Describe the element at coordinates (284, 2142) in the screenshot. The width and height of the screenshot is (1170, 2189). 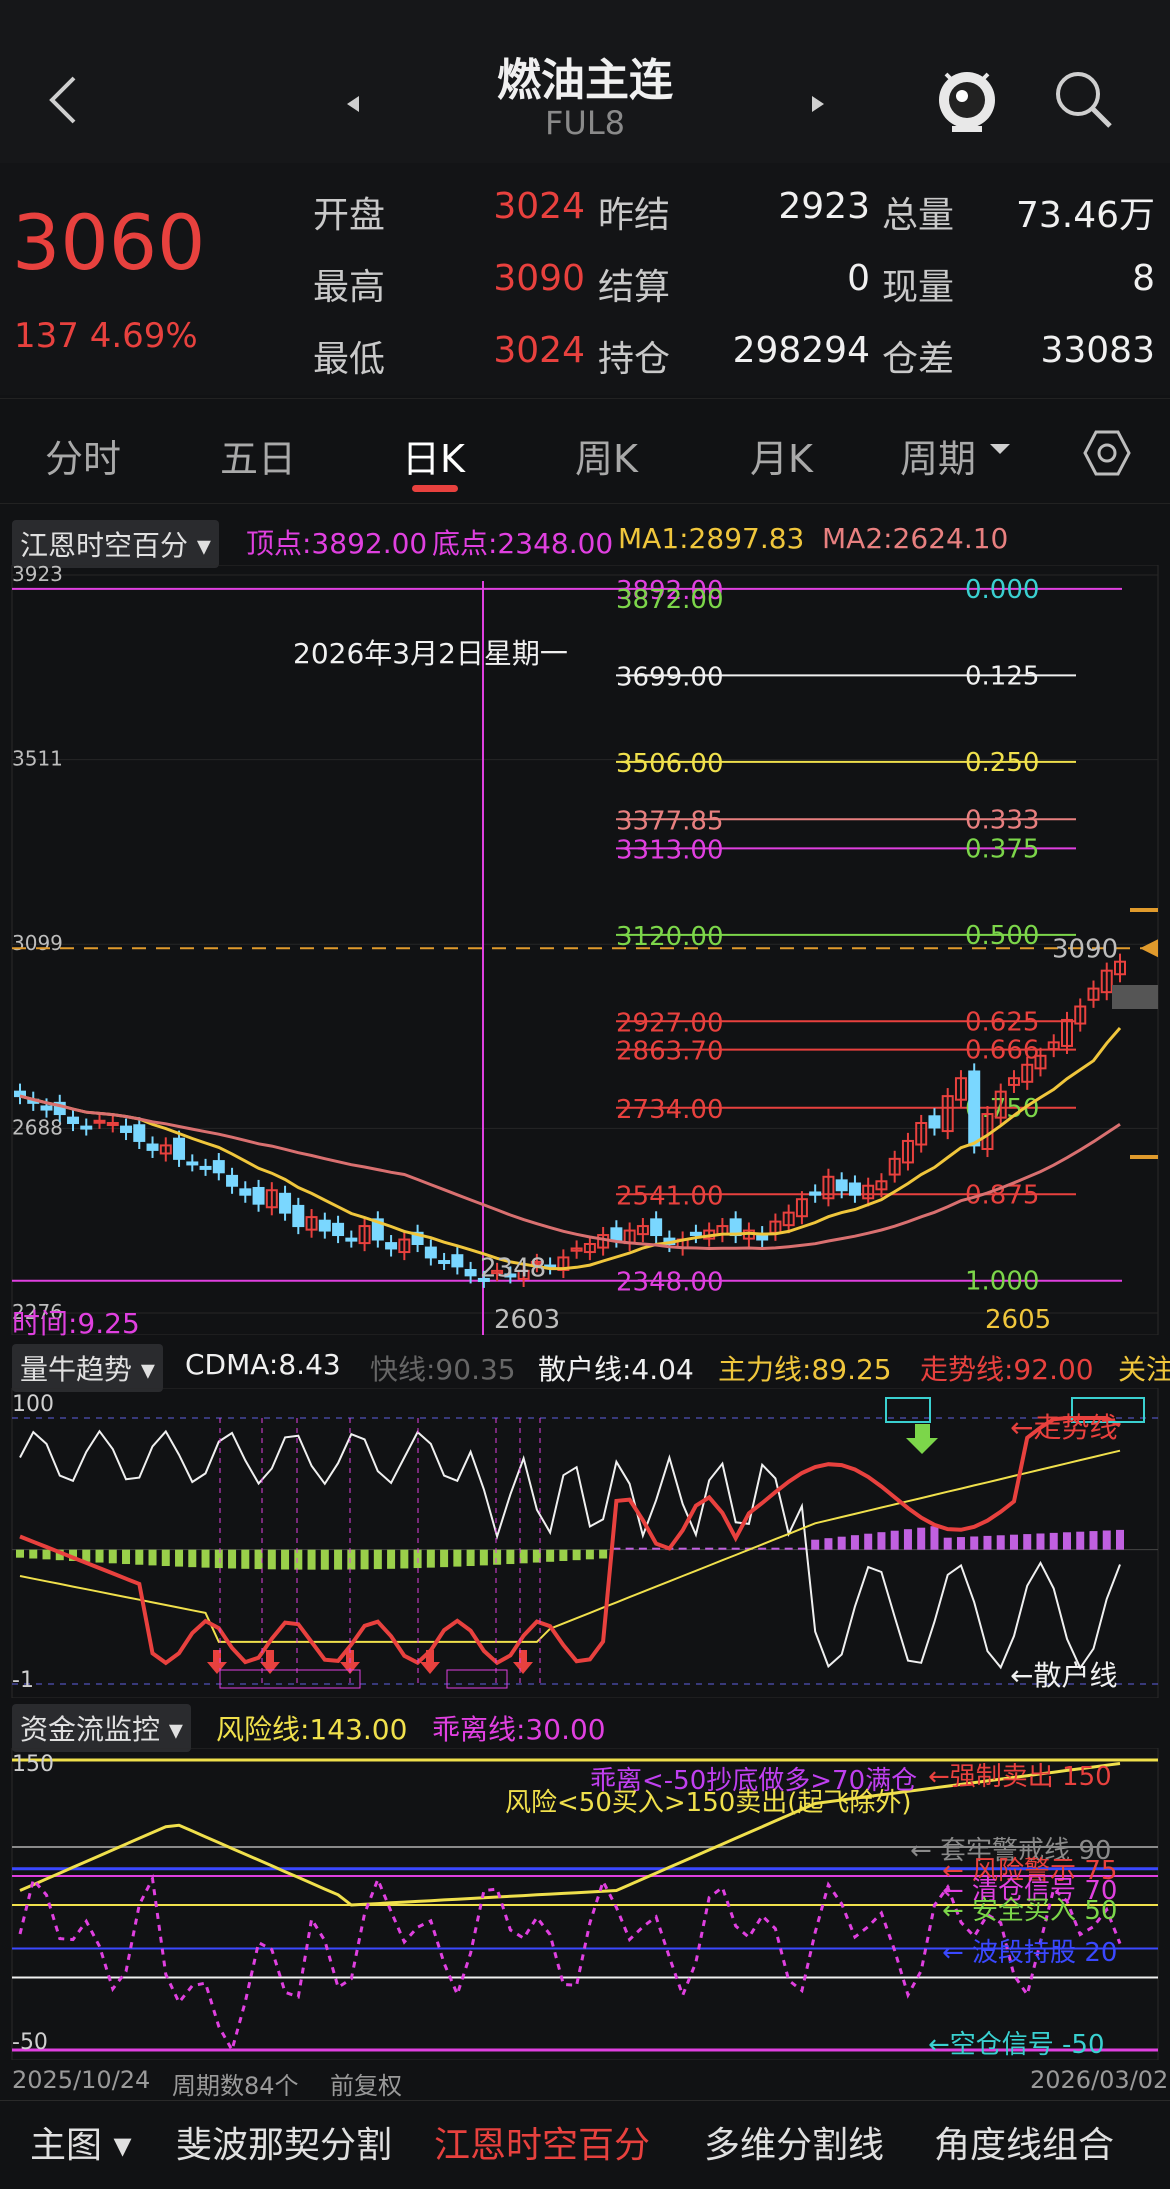
I see `btab-fibonacci: 斐波那契分割` at that location.